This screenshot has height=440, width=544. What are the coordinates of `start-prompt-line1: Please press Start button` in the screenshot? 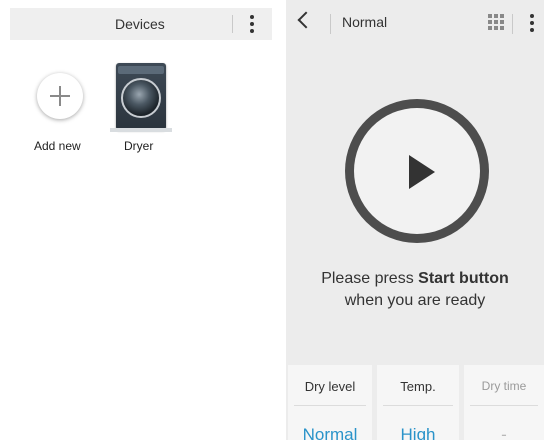 It's located at (415, 279).